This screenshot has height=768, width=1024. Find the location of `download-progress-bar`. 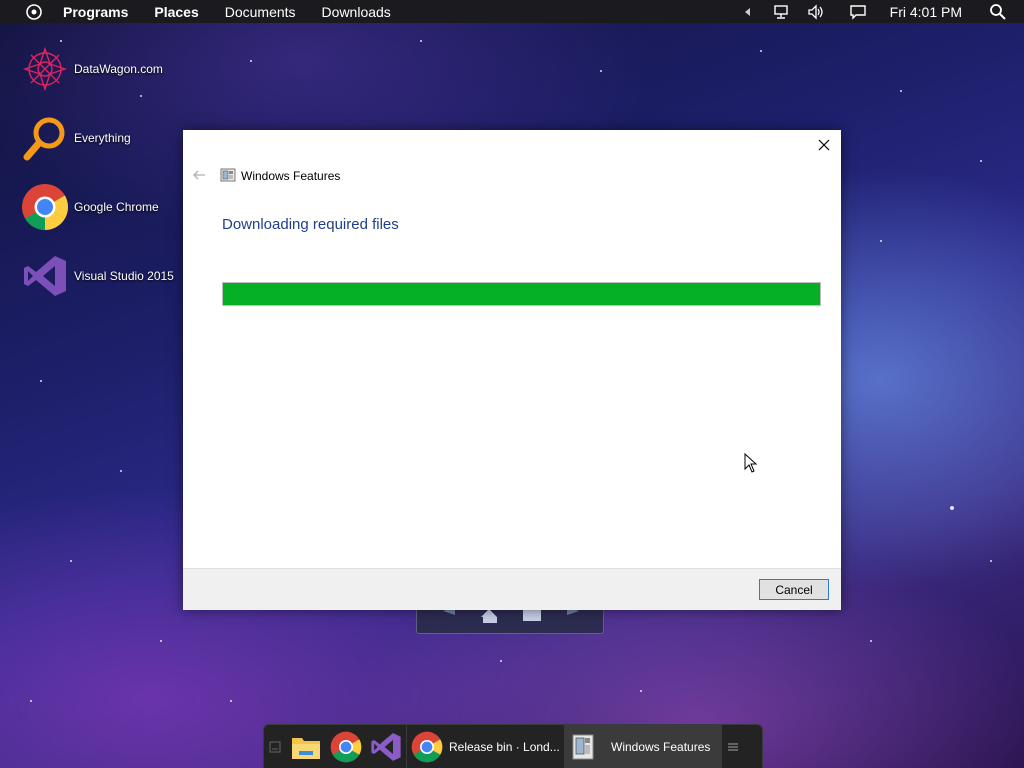

download-progress-bar is located at coordinates (521, 294).